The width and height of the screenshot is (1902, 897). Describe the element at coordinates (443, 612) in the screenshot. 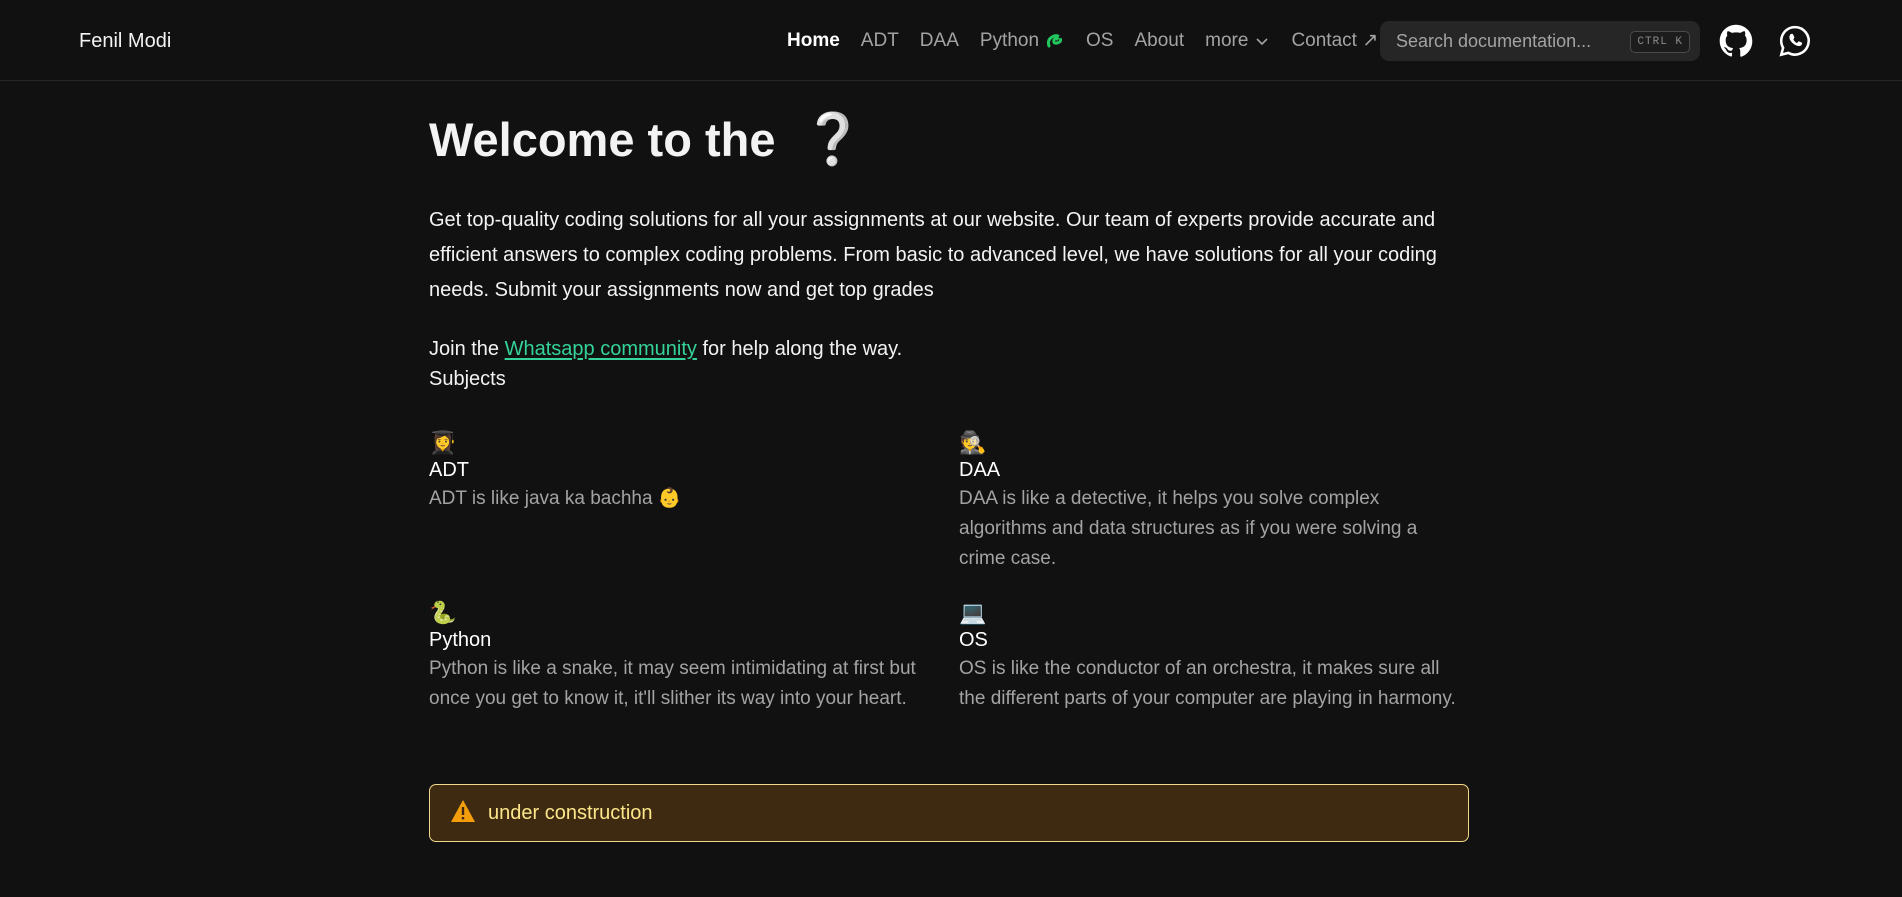

I see `snake-icon: 🐍` at that location.